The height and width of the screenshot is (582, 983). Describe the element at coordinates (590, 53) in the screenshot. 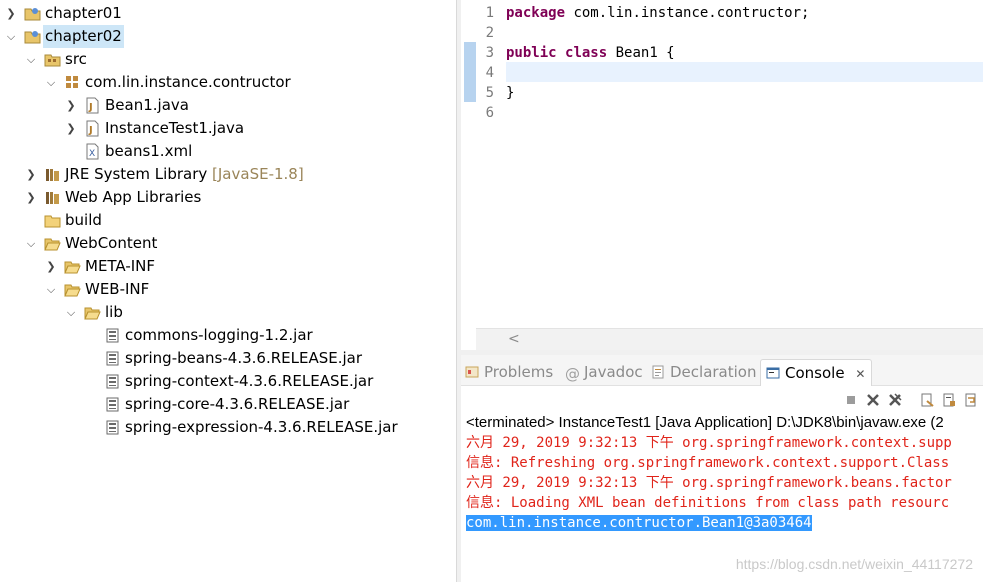

I see `code-line-3: public class Bean1 {` at that location.